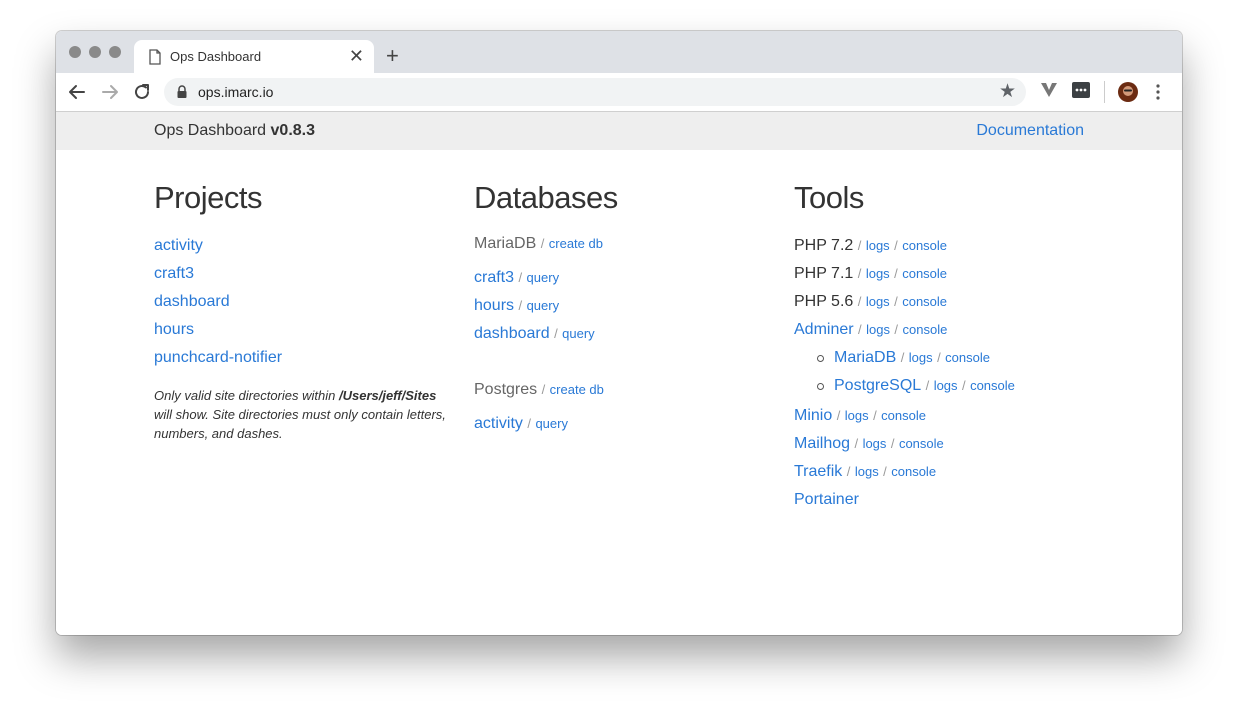 The image size is (1238, 716). What do you see at coordinates (174, 273) in the screenshot?
I see `project-link: craft3` at bounding box center [174, 273].